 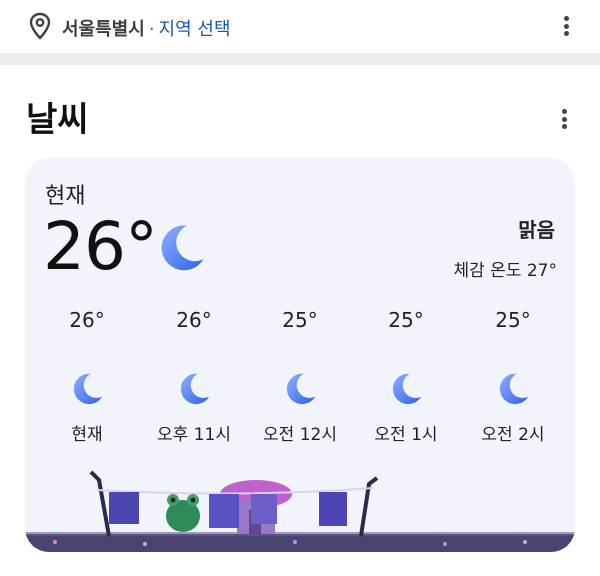 I want to click on hourly-item: 25° 오전 12시, so click(x=300, y=376).